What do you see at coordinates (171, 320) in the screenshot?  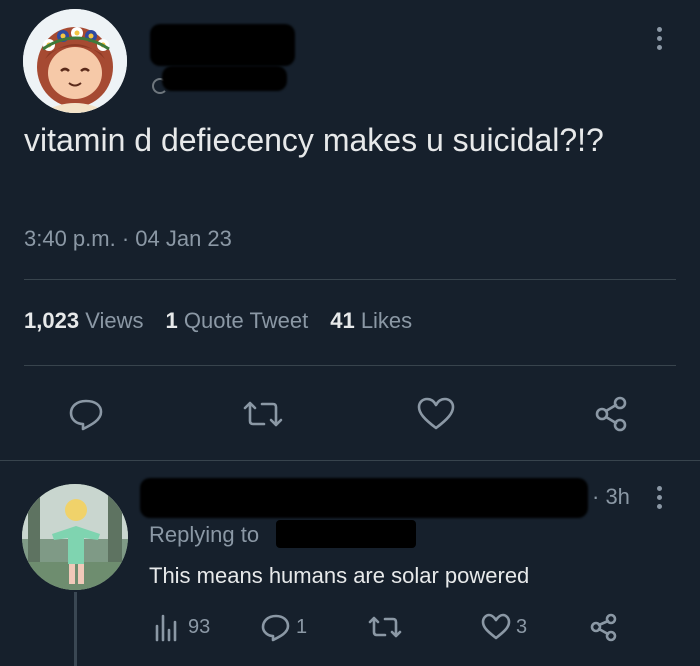 I see `quote-tweets-count: 1` at bounding box center [171, 320].